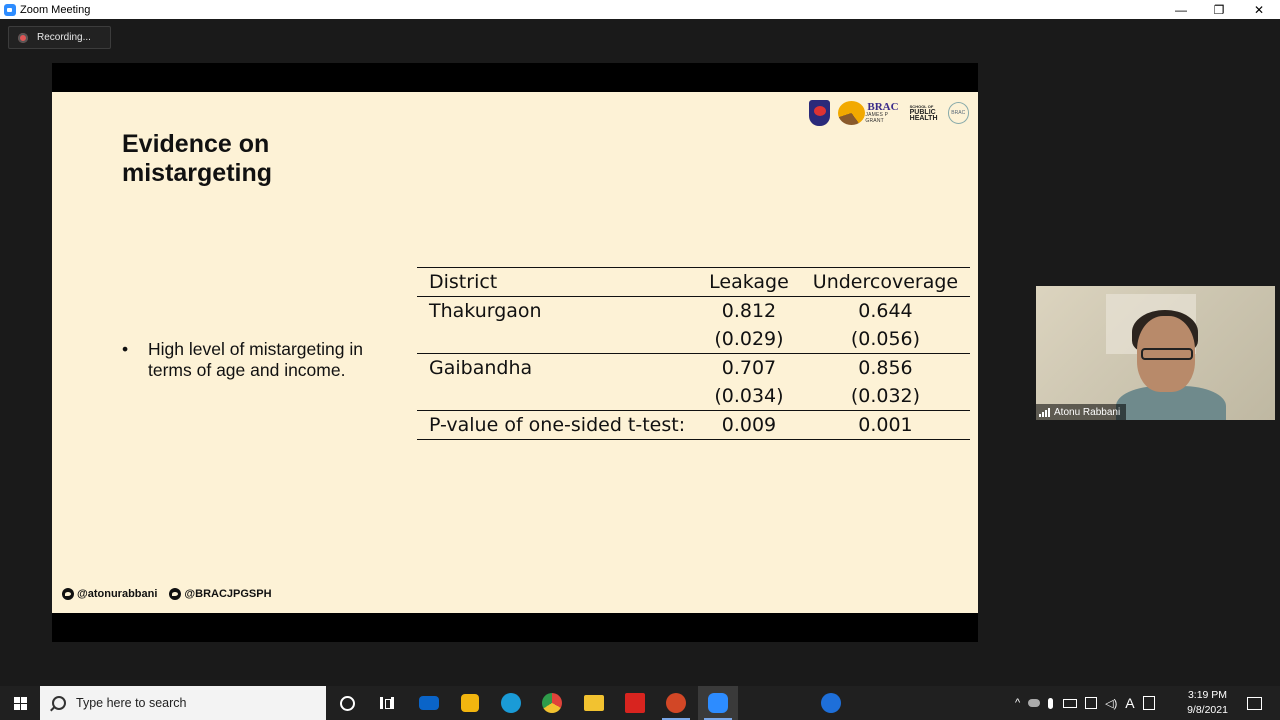  Describe the element at coordinates (557, 425) in the screenshot. I see `pvalue-label: P-value of one-sided t-test:` at that location.